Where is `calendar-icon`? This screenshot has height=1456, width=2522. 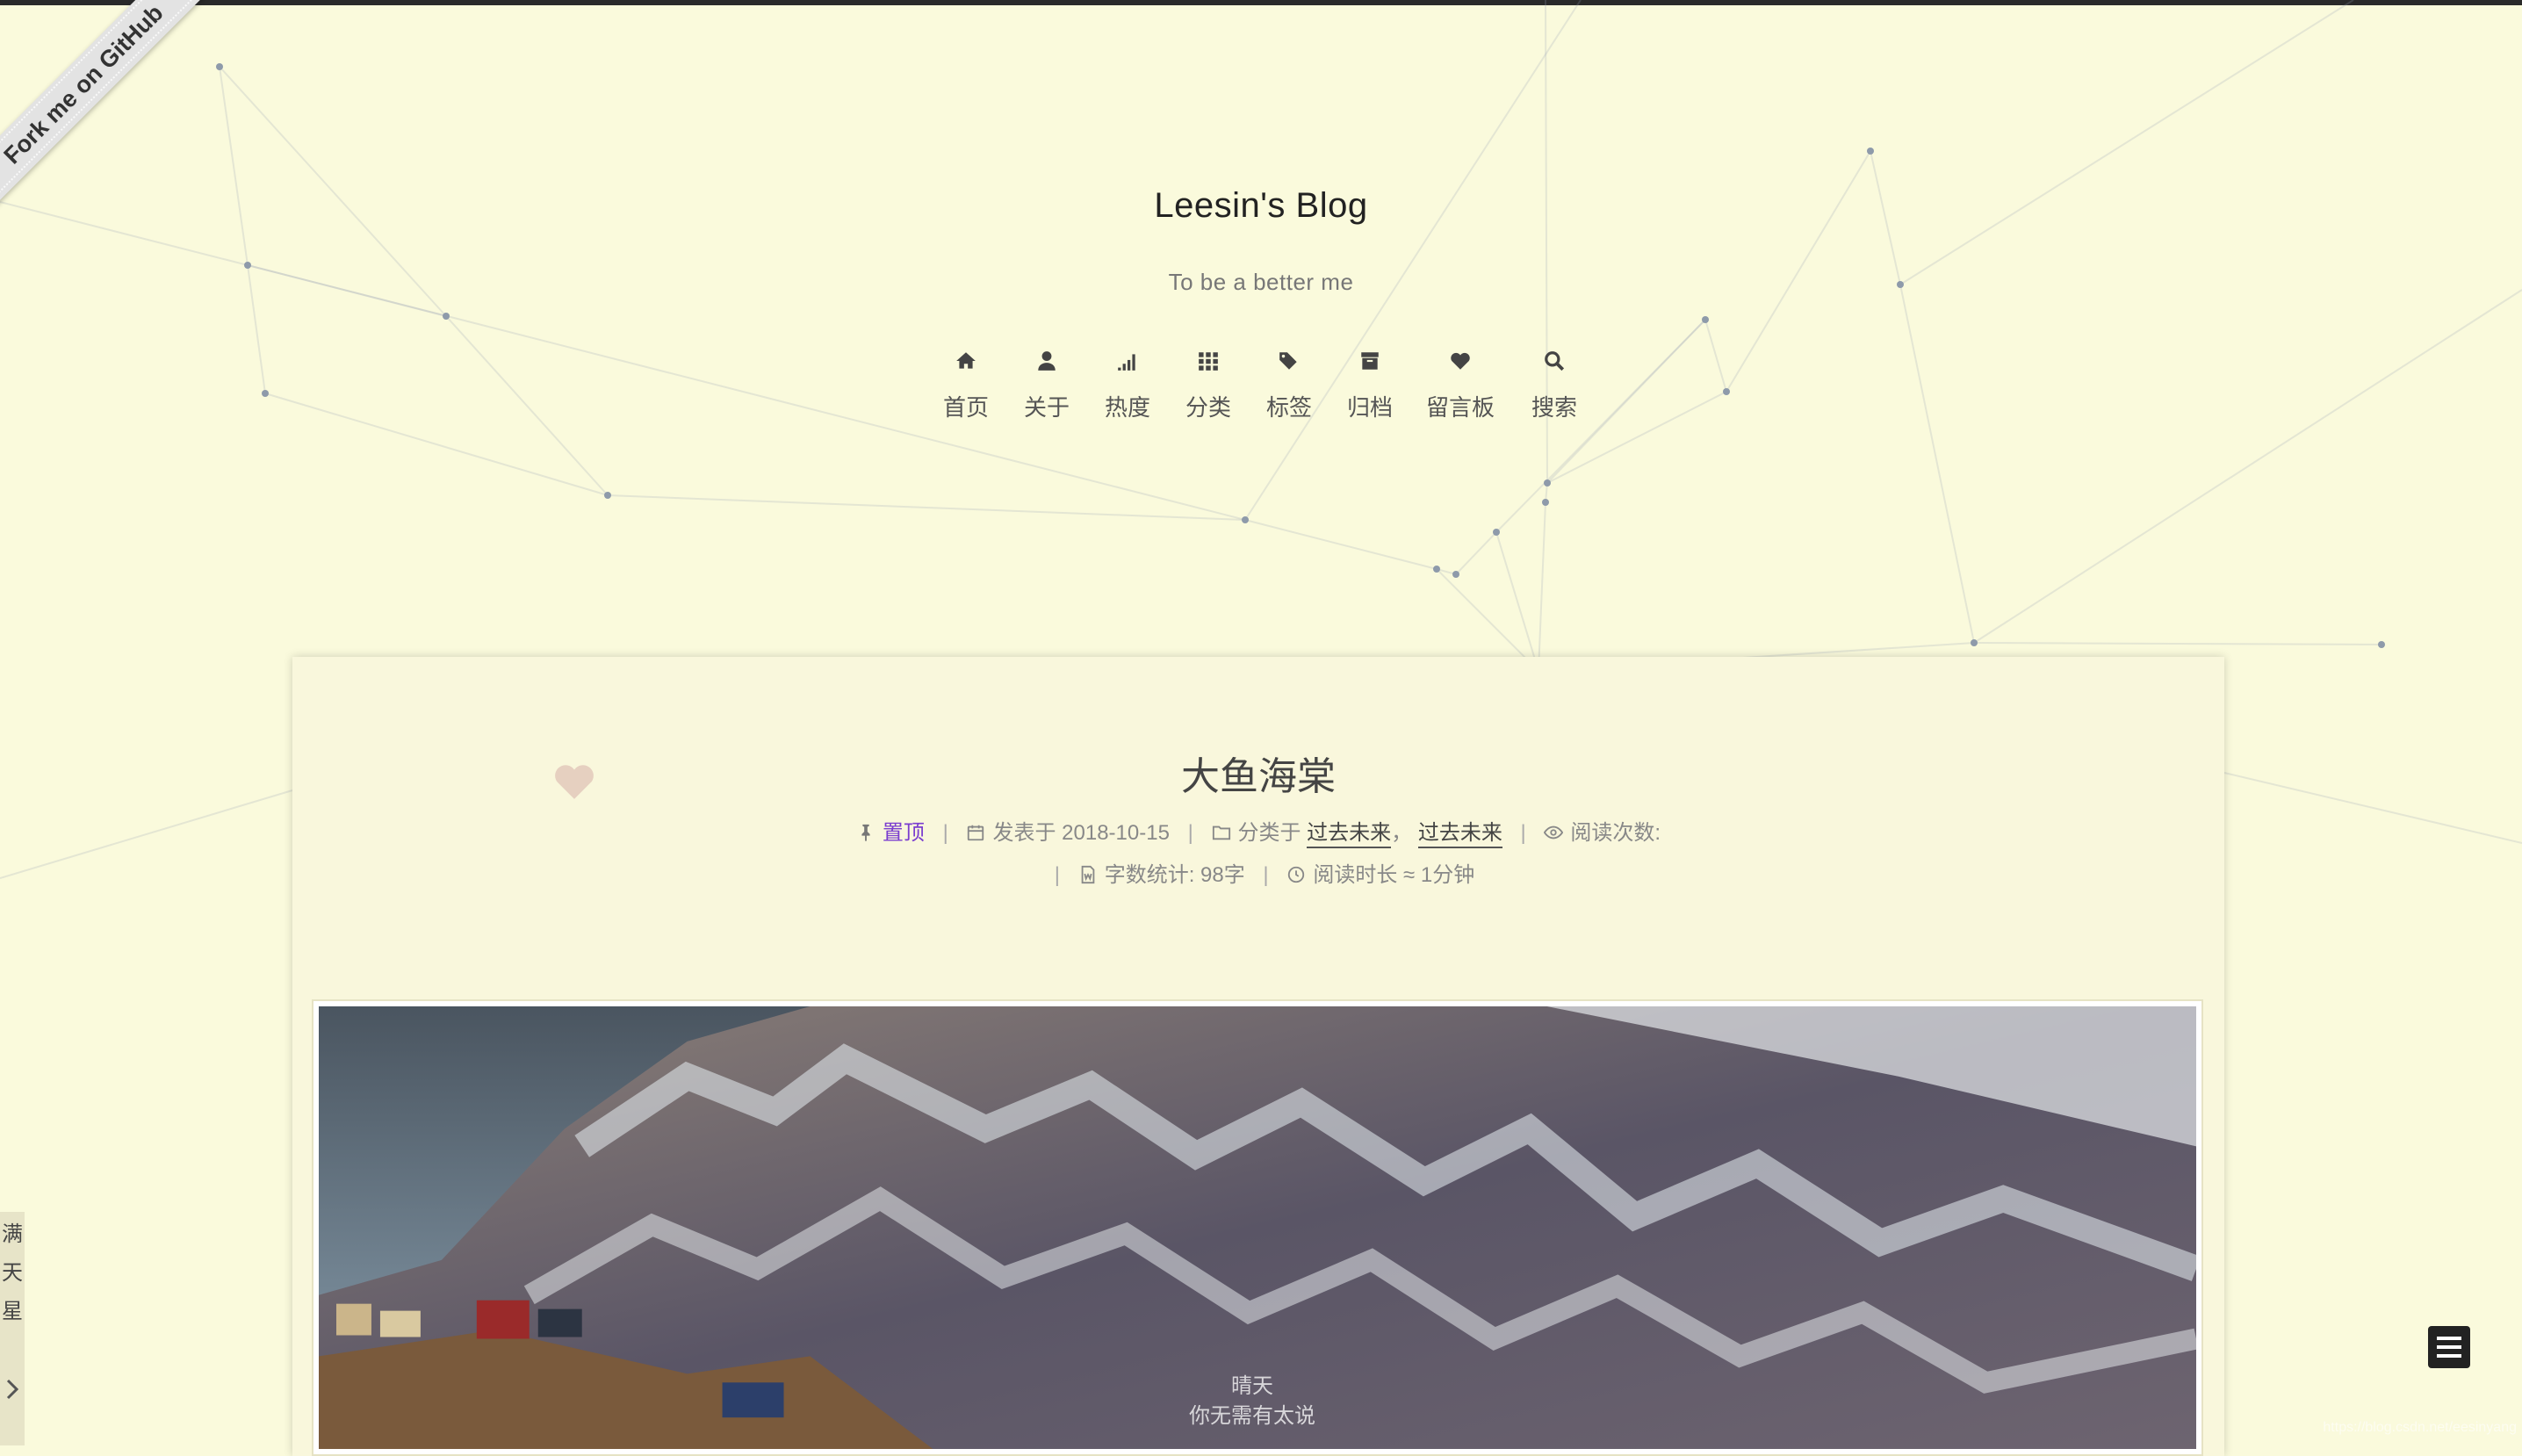 calendar-icon is located at coordinates (979, 833).